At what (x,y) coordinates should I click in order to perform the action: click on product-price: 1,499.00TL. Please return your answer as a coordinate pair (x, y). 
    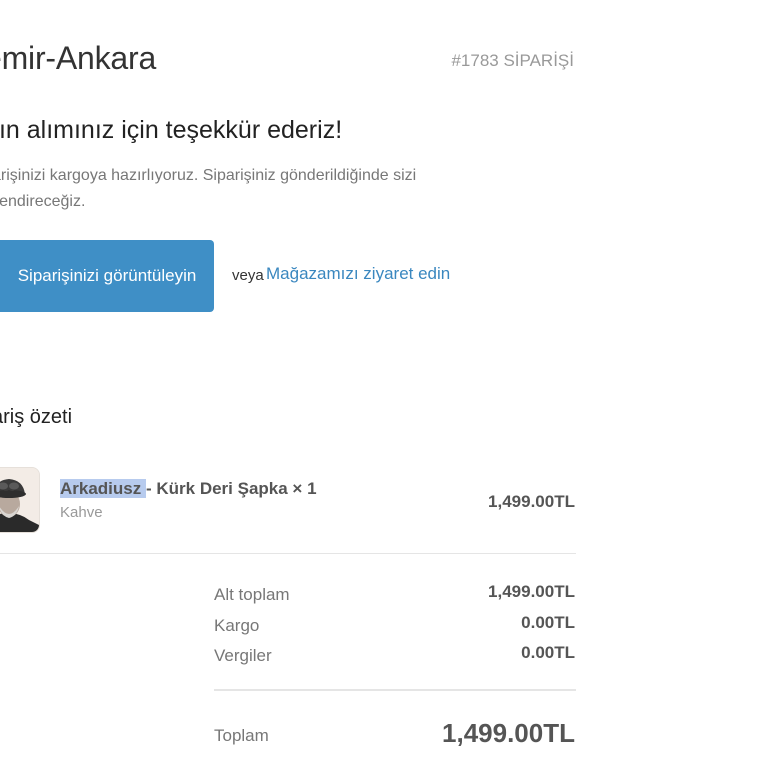
    Looking at the image, I should click on (531, 501).